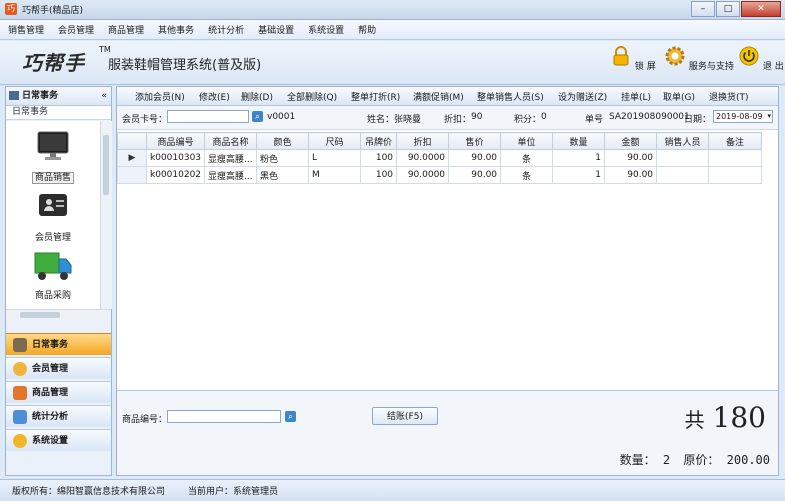  What do you see at coordinates (699, 58) in the screenshot?
I see `service-support-button: 服务与支持` at bounding box center [699, 58].